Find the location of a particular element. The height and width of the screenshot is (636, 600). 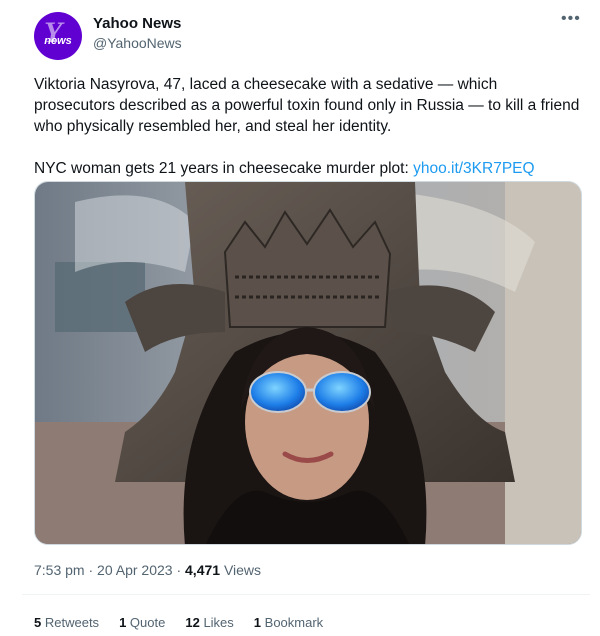

article-link: yhoo.it/3KR7PEQ is located at coordinates (473, 168).